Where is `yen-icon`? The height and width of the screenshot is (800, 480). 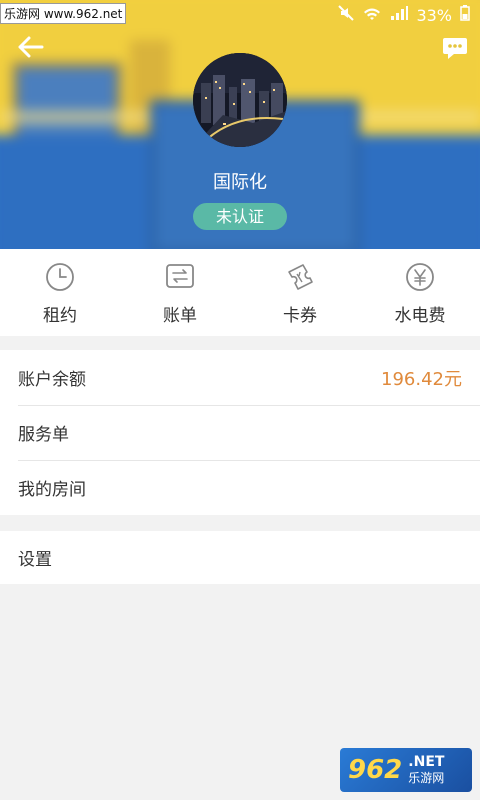
yen-icon is located at coordinates (420, 277).